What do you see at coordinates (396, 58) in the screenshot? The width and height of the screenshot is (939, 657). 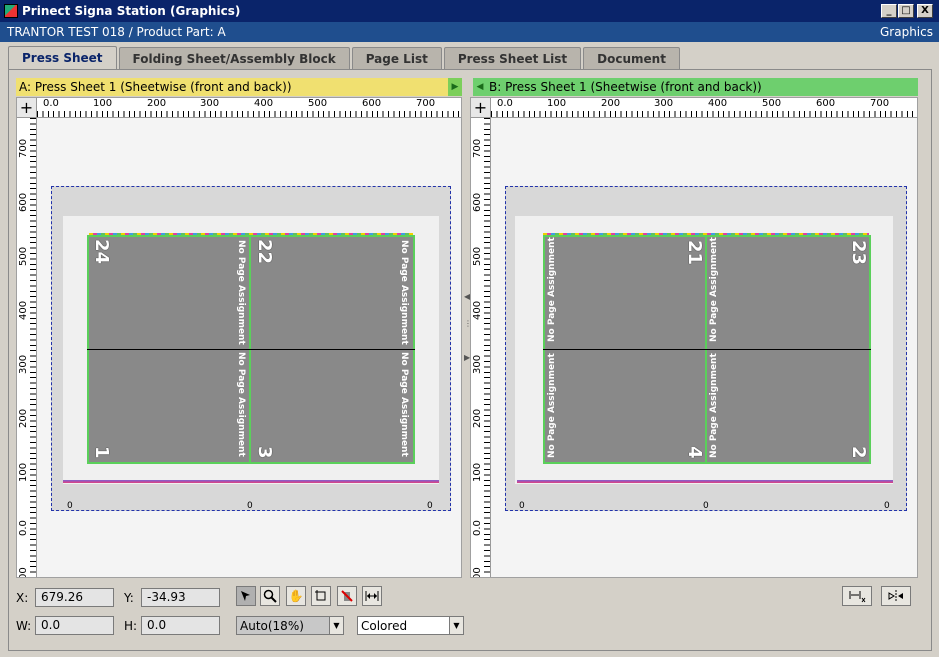 I see `tab-page-list: Page List` at bounding box center [396, 58].